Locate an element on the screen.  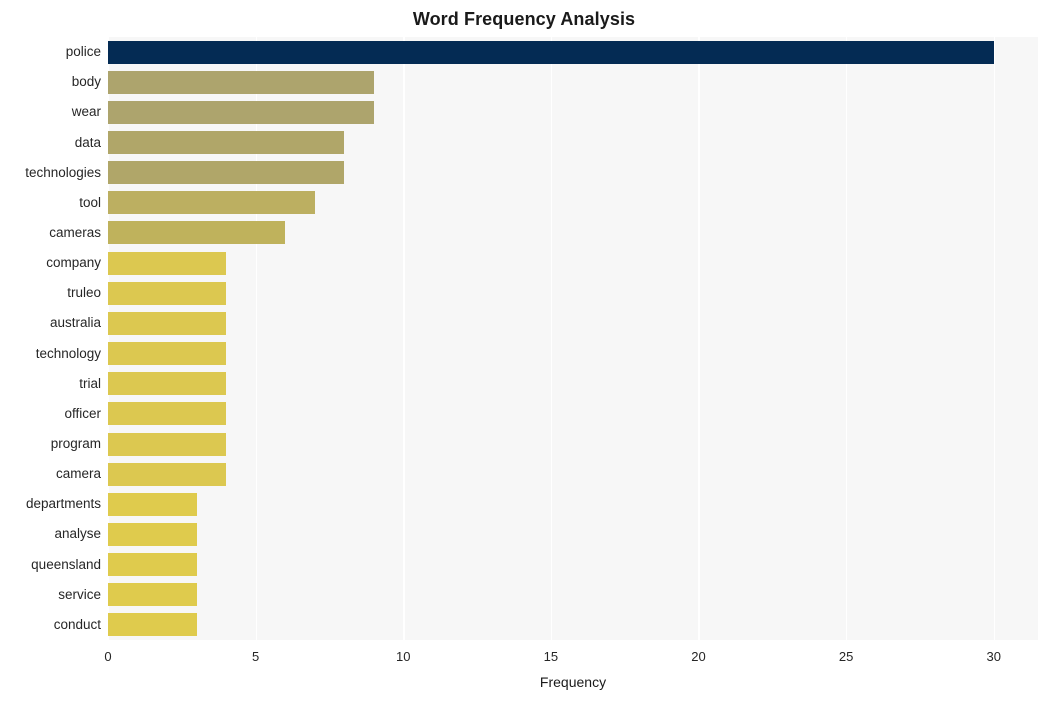
y-tick-label: truleo is located at coordinates (84, 293).